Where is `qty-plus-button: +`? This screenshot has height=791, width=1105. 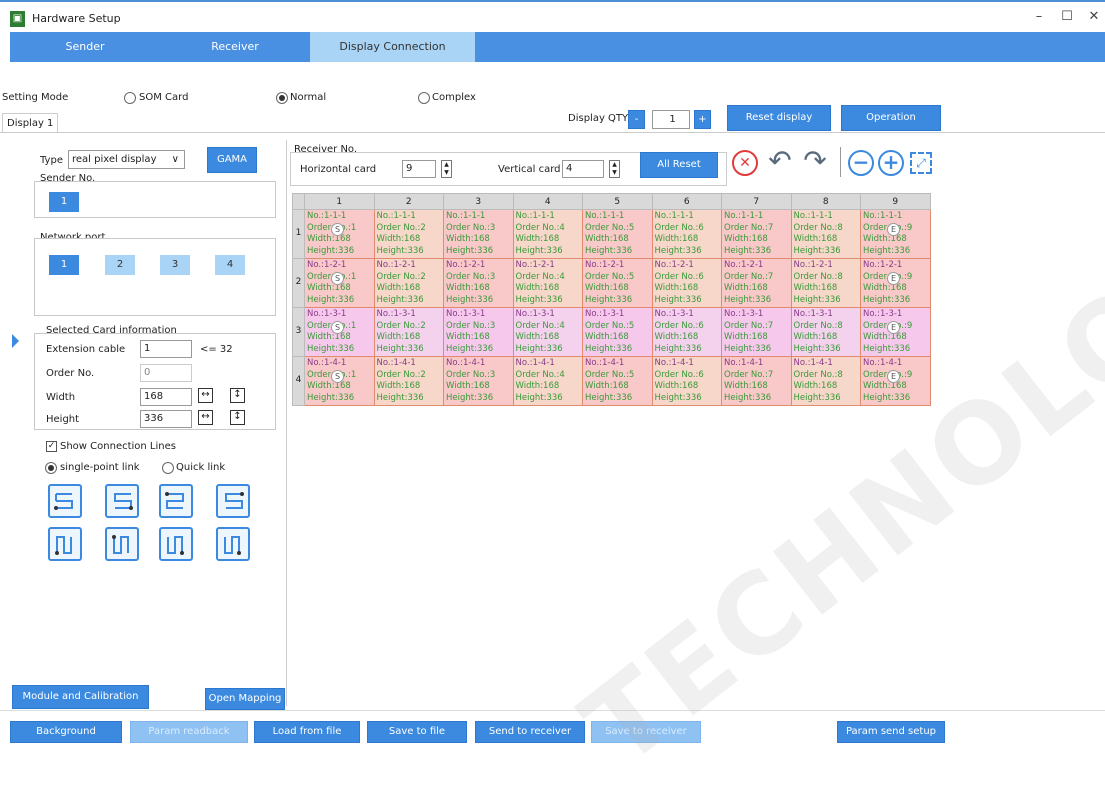
qty-plus-button: + is located at coordinates (702, 119).